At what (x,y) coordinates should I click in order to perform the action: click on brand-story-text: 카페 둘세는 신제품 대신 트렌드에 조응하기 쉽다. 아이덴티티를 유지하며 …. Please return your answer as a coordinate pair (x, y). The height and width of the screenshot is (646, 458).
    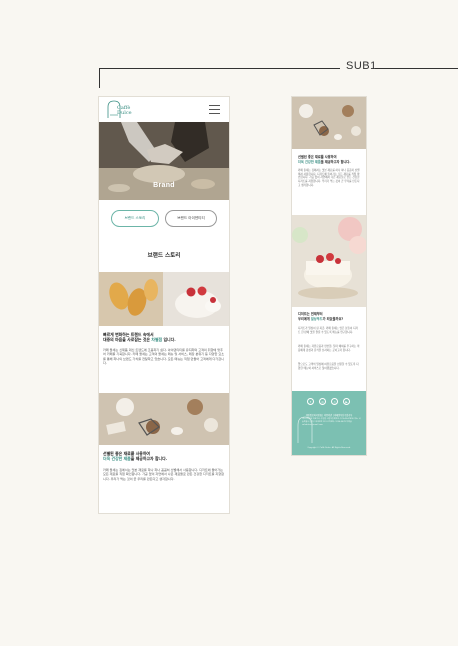
    Looking at the image, I should click on (164, 356).